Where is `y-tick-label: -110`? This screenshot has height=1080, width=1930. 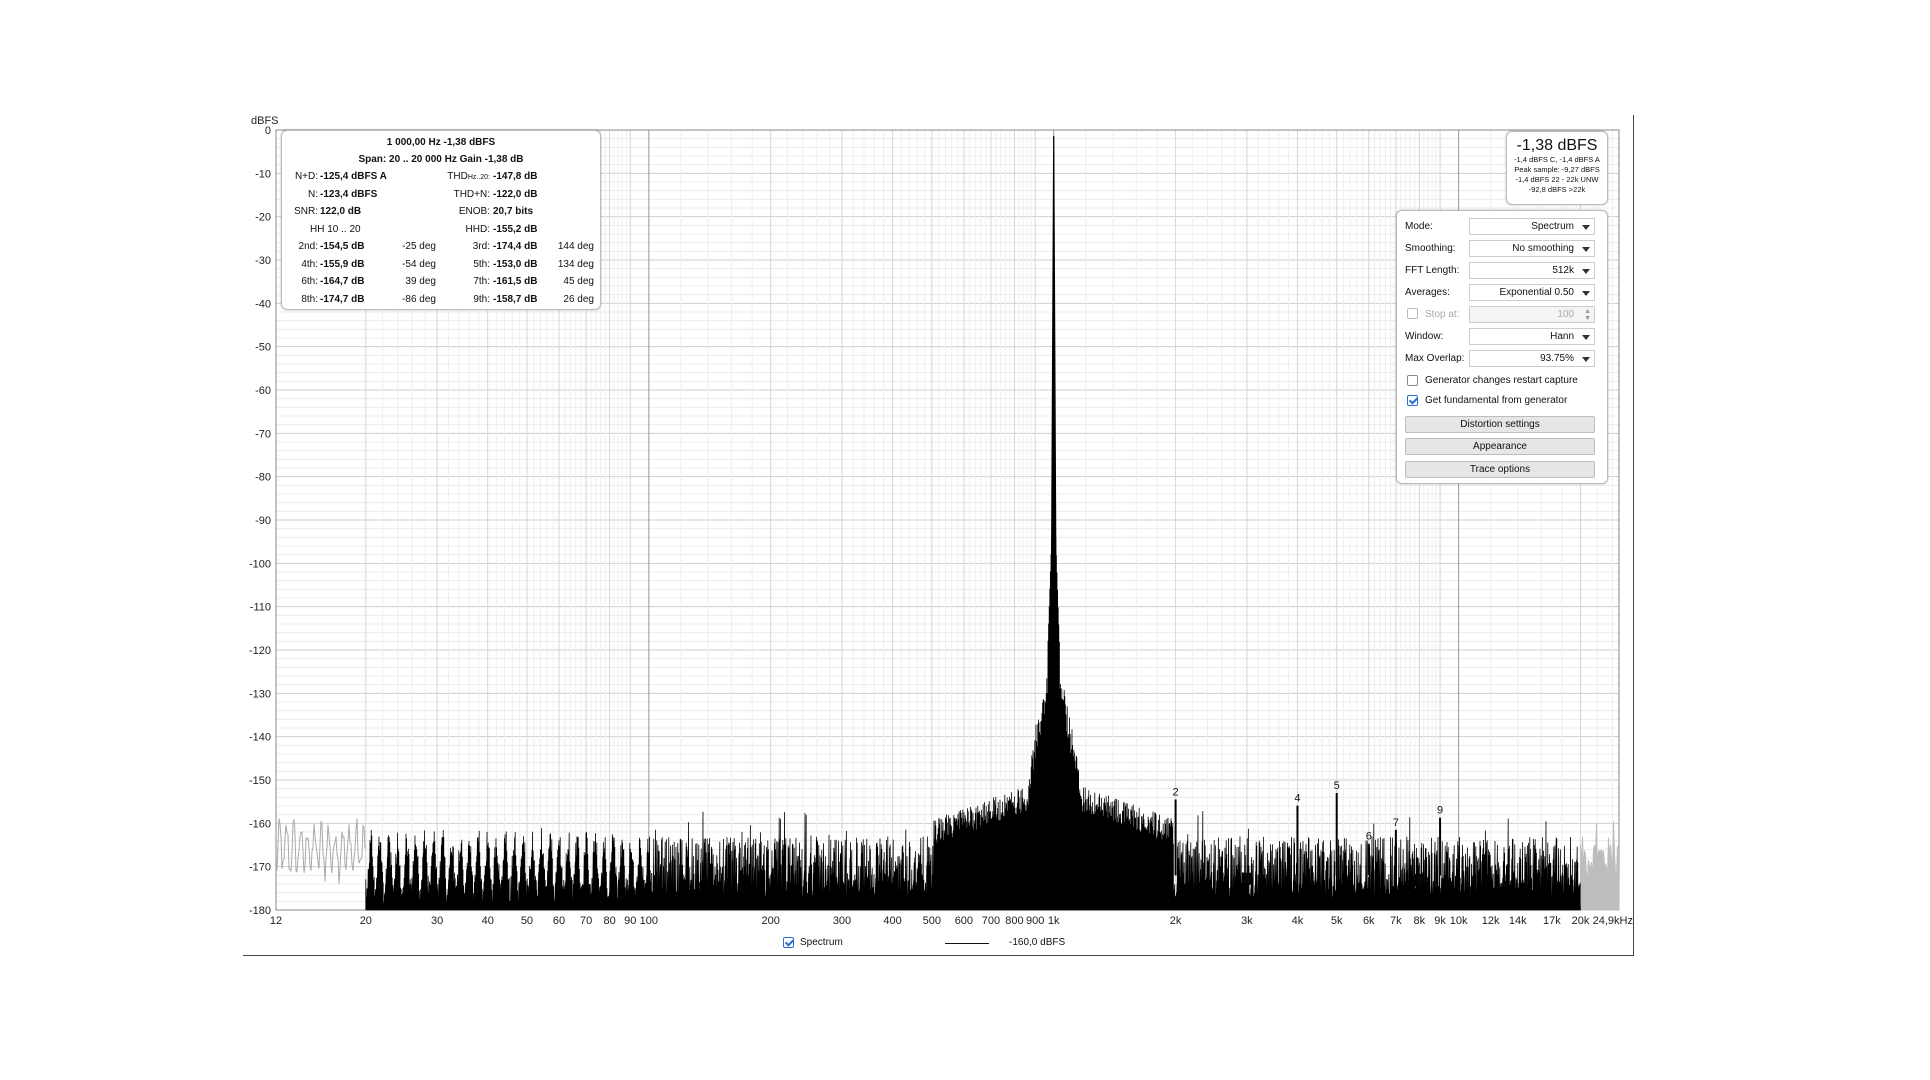 y-tick-label: -110 is located at coordinates (260, 608).